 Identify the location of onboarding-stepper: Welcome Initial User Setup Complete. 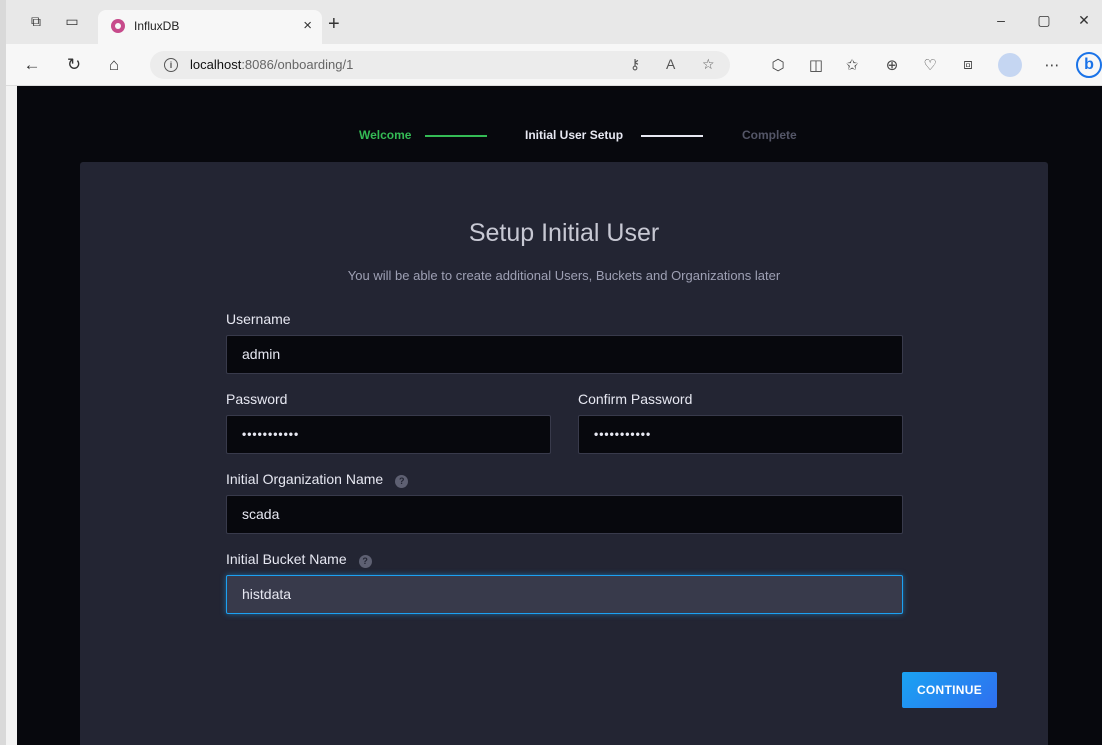
(559, 138).